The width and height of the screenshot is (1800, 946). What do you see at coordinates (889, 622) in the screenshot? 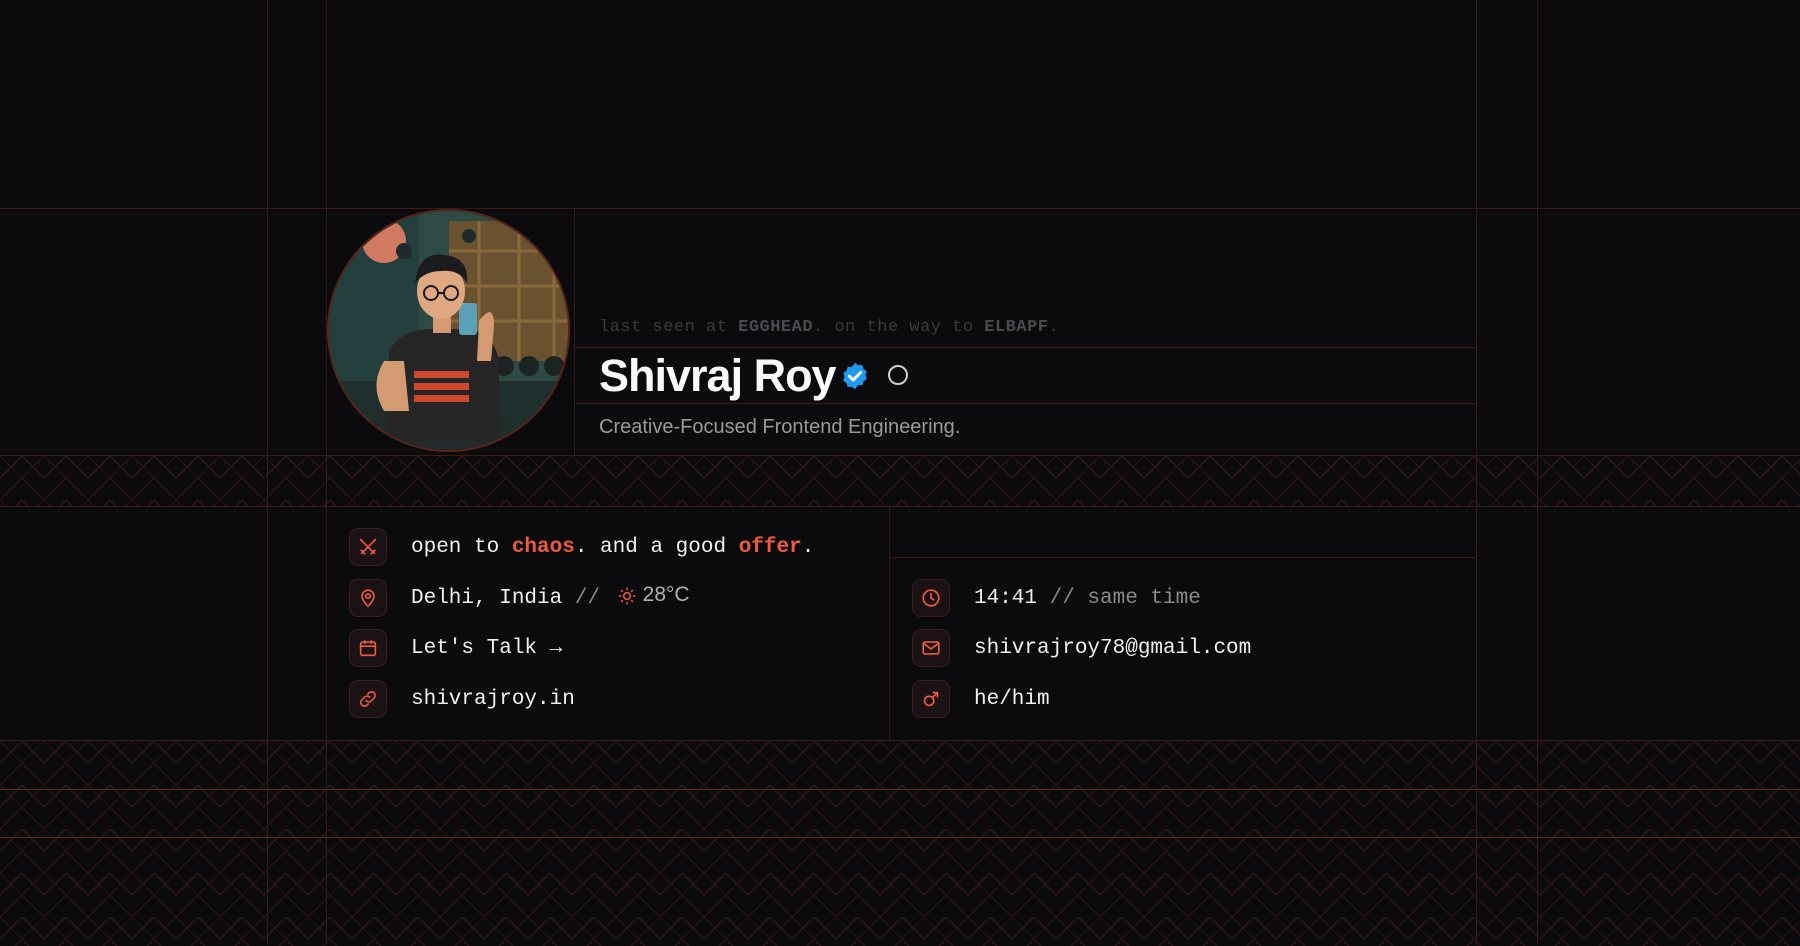
I see `grid-line-info-divider` at bounding box center [889, 622].